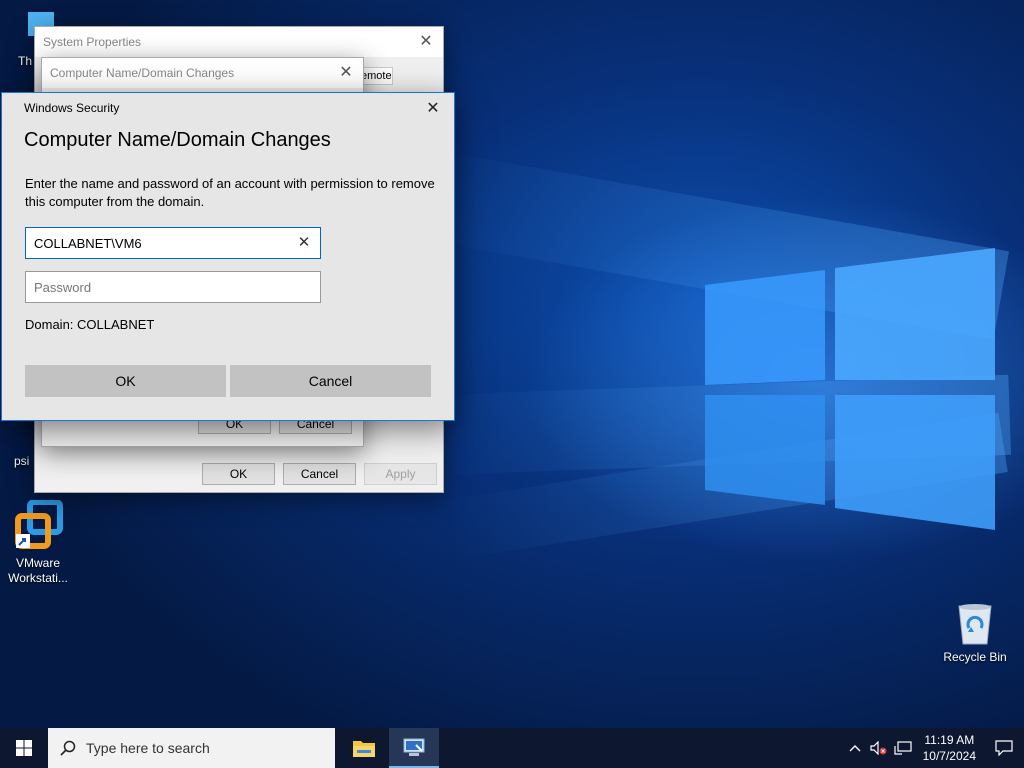 The height and width of the screenshot is (768, 1024). Describe the element at coordinates (975, 657) in the screenshot. I see `desktop-icon-label: Recycle Bin` at that location.